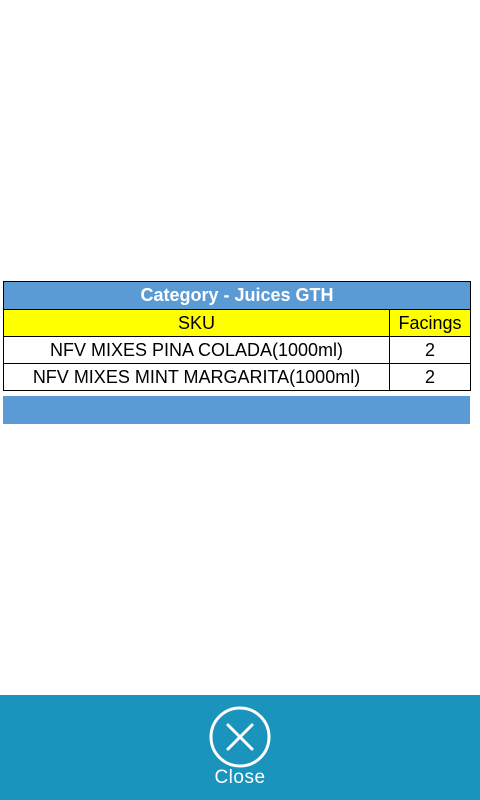  What do you see at coordinates (240, 737) in the screenshot?
I see `close-circle-icon` at bounding box center [240, 737].